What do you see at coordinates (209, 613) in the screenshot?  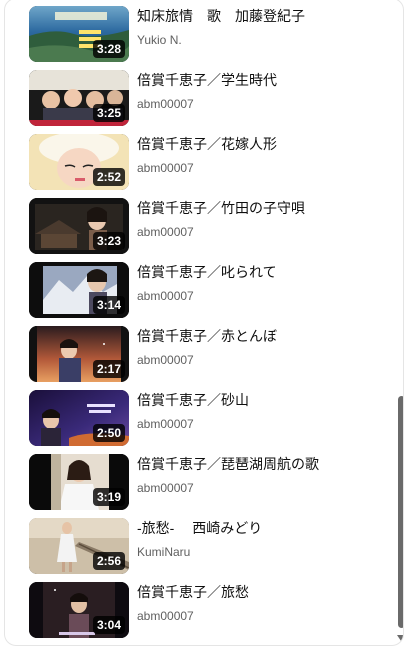 I see `video-item: 3:04 倍賞千恵子／旅愁 abm00007` at bounding box center [209, 613].